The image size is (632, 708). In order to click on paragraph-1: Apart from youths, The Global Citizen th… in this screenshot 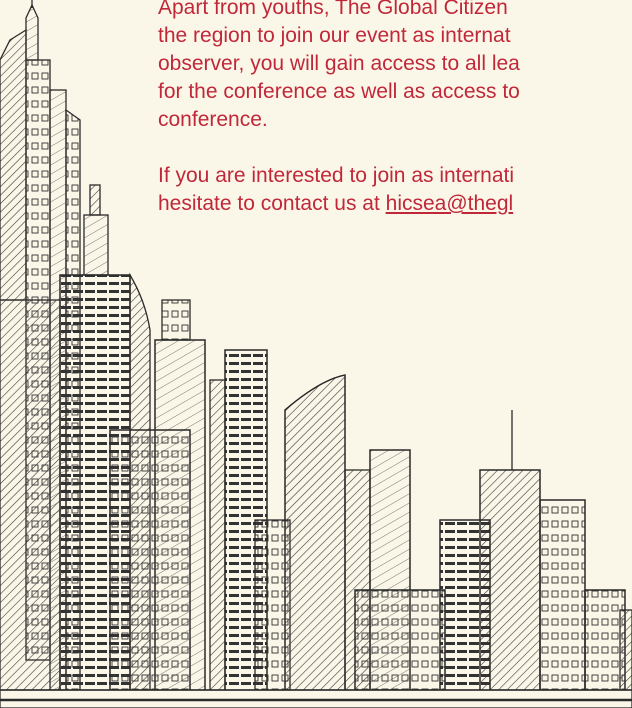, I will do `click(395, 67)`.